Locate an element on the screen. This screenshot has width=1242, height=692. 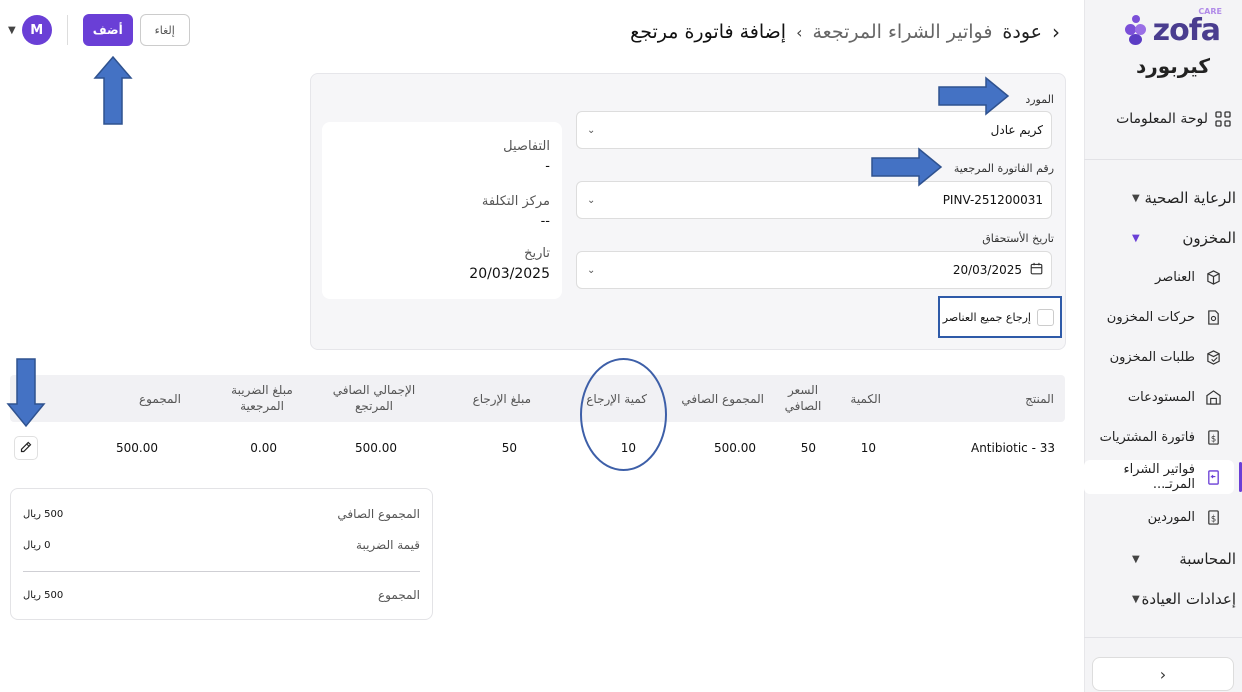
sidebar-item-label: العناصر is located at coordinates (1175, 277).